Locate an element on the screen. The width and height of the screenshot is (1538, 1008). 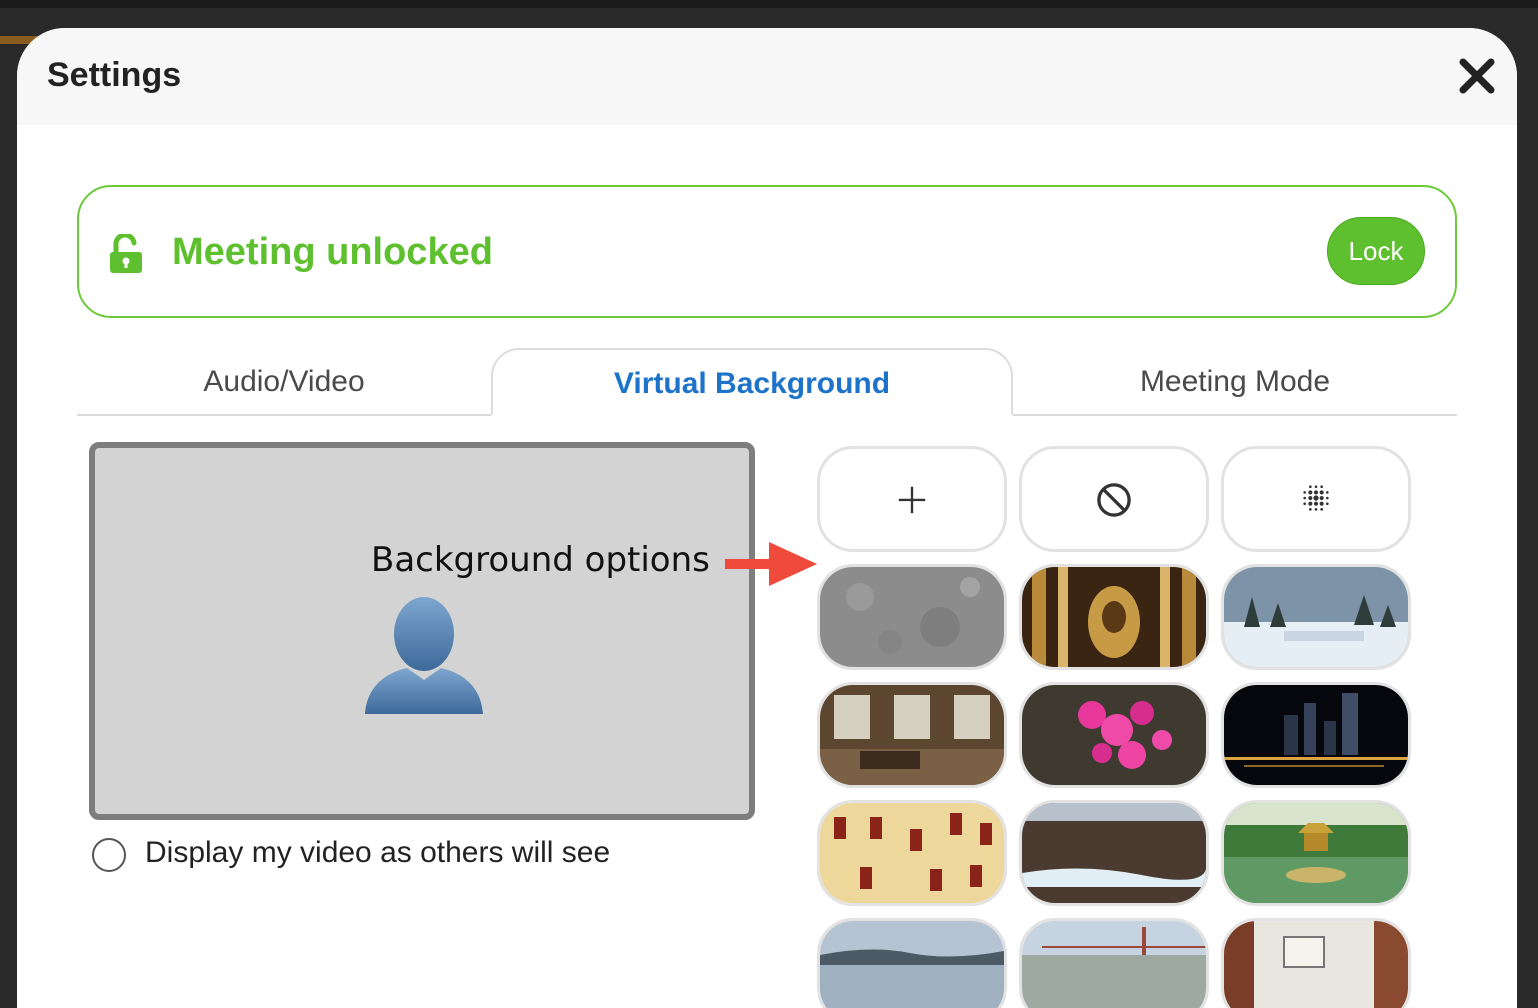
background-thumbnail-building-facade is located at coordinates (912, 853).